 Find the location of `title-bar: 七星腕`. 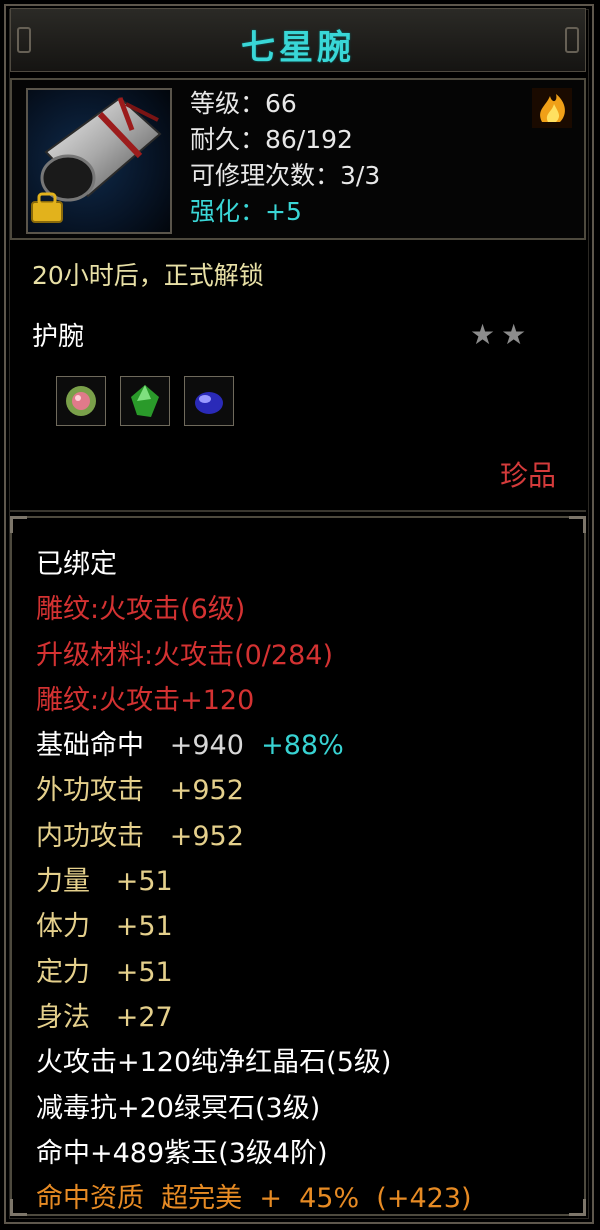

title-bar: 七星腕 is located at coordinates (298, 40).